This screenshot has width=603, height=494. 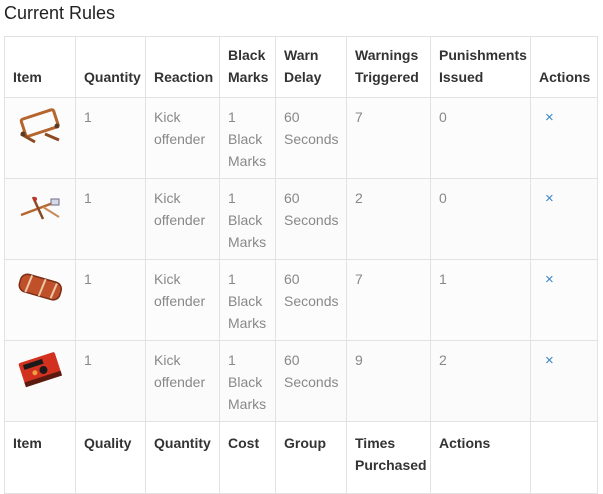 What do you see at coordinates (480, 67) in the screenshot?
I see `column-header-punishments-issued: Punishments Issued` at bounding box center [480, 67].